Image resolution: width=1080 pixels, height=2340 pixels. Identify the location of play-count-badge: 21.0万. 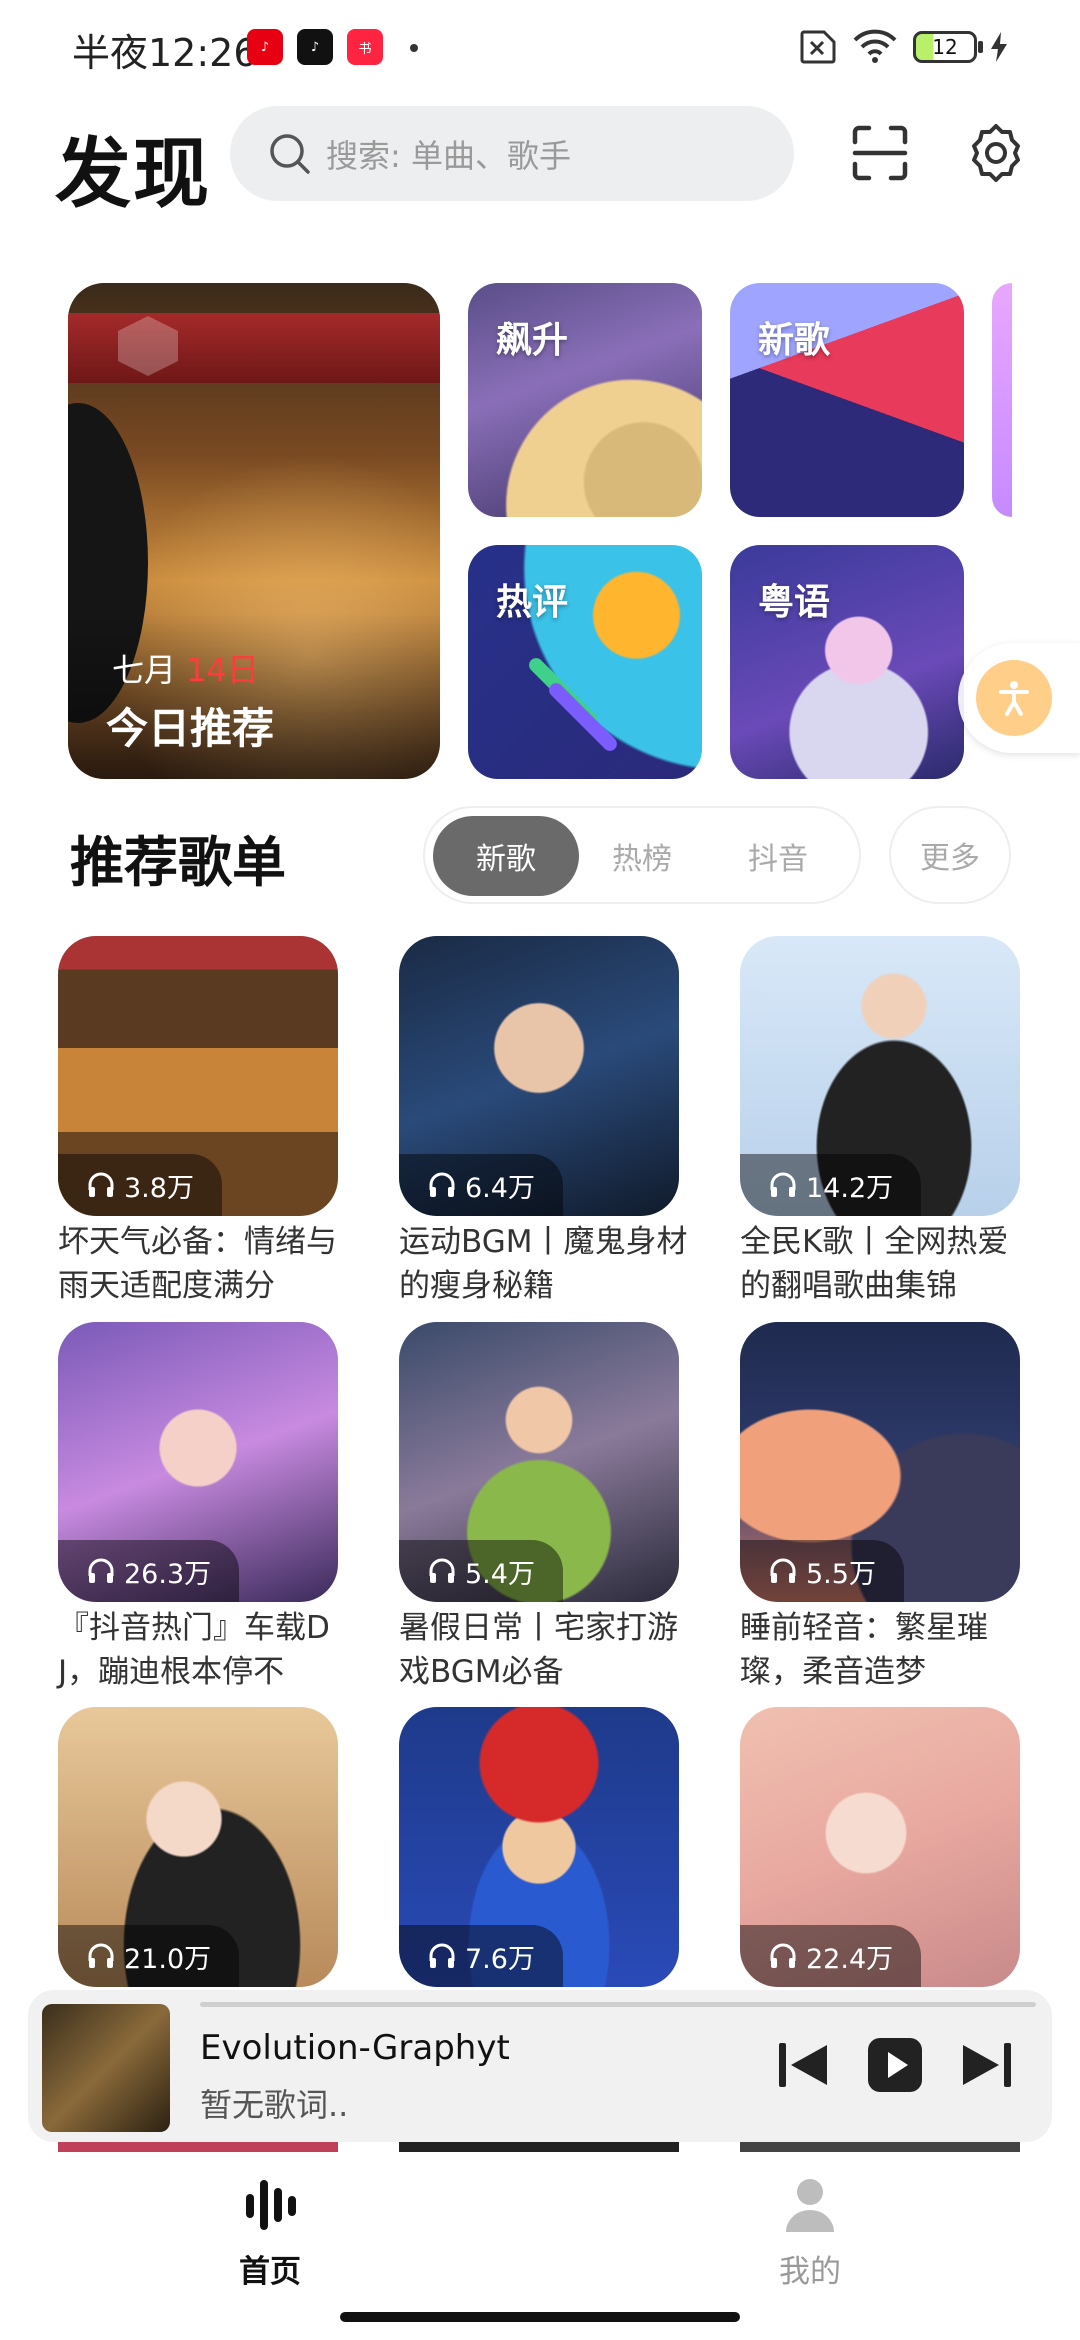
(149, 1956).